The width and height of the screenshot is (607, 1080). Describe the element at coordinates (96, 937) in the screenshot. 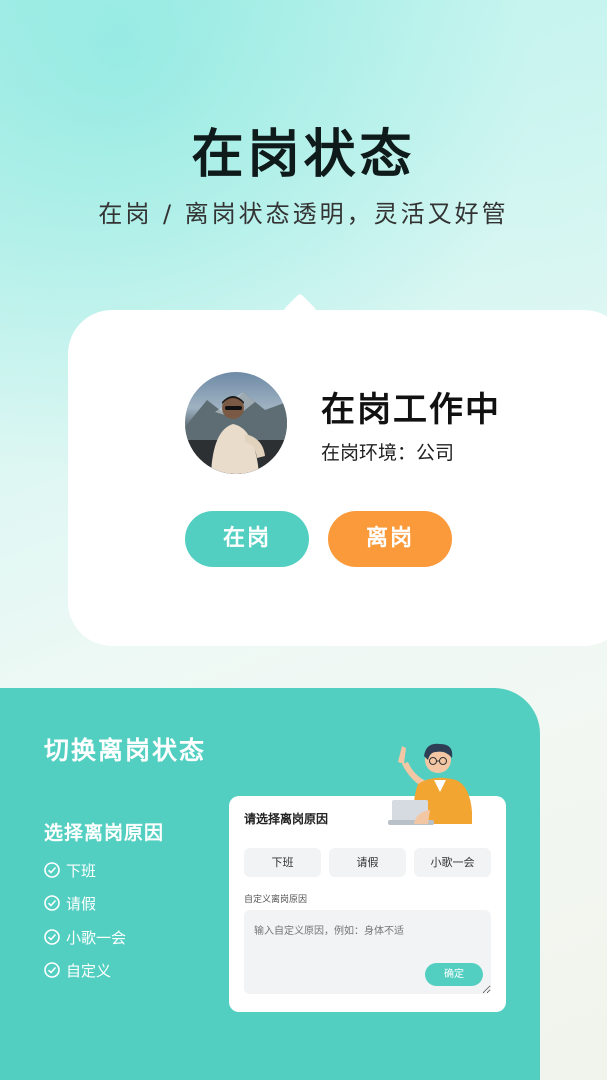

I see `reason-label: 小歌一会` at that location.